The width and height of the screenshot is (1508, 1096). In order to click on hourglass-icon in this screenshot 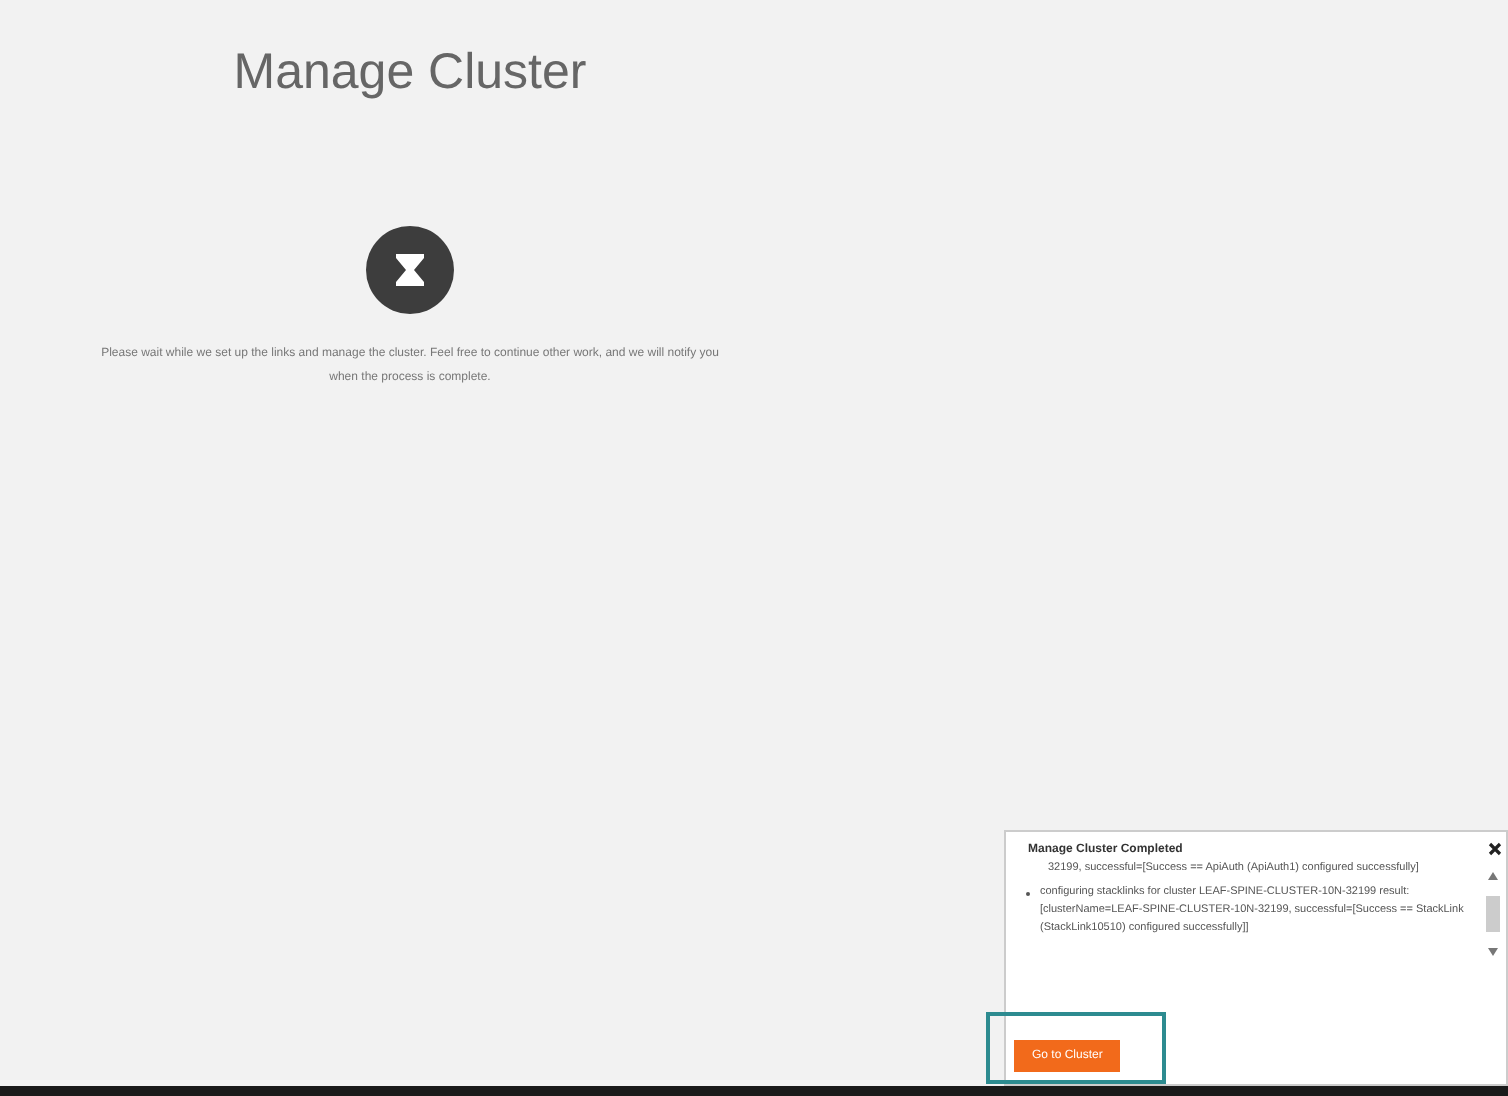, I will do `click(410, 270)`.